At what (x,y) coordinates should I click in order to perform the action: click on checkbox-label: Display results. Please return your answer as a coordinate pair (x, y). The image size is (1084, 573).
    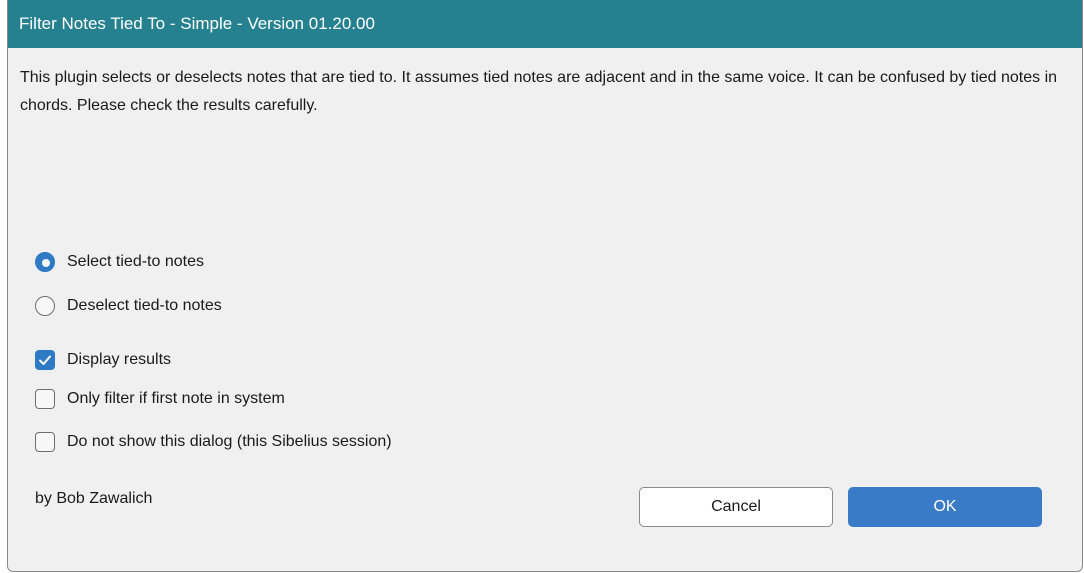
    Looking at the image, I should click on (119, 359).